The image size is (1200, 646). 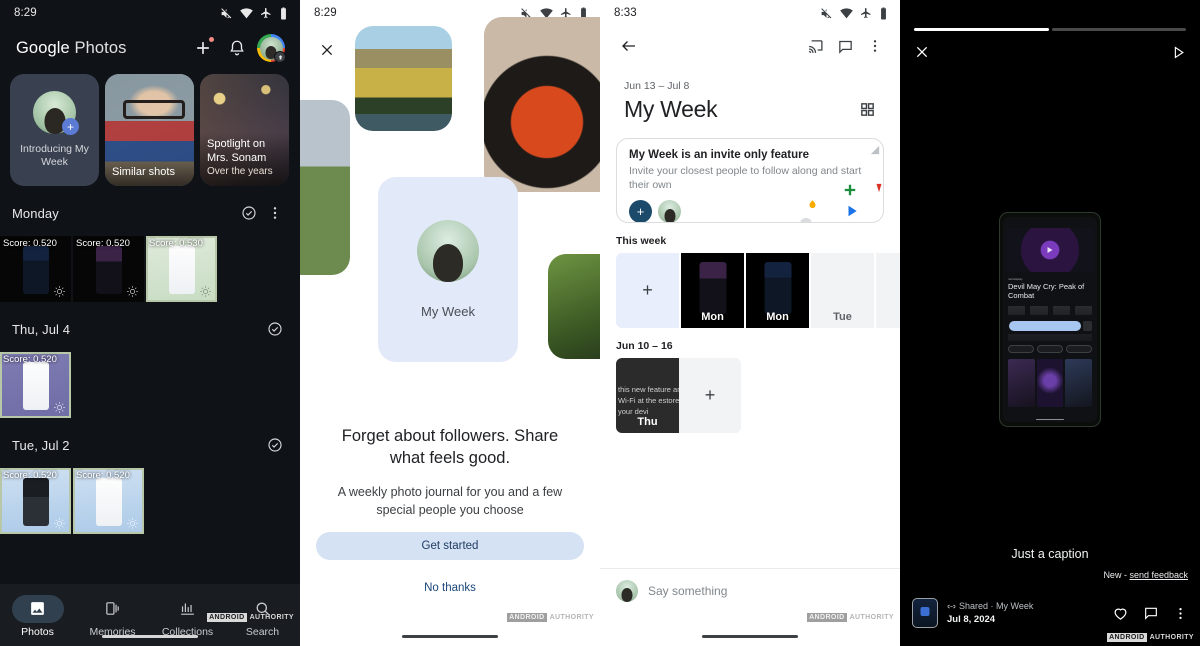 What do you see at coordinates (750, 590) in the screenshot?
I see `comment-bar: Say something` at bounding box center [750, 590].